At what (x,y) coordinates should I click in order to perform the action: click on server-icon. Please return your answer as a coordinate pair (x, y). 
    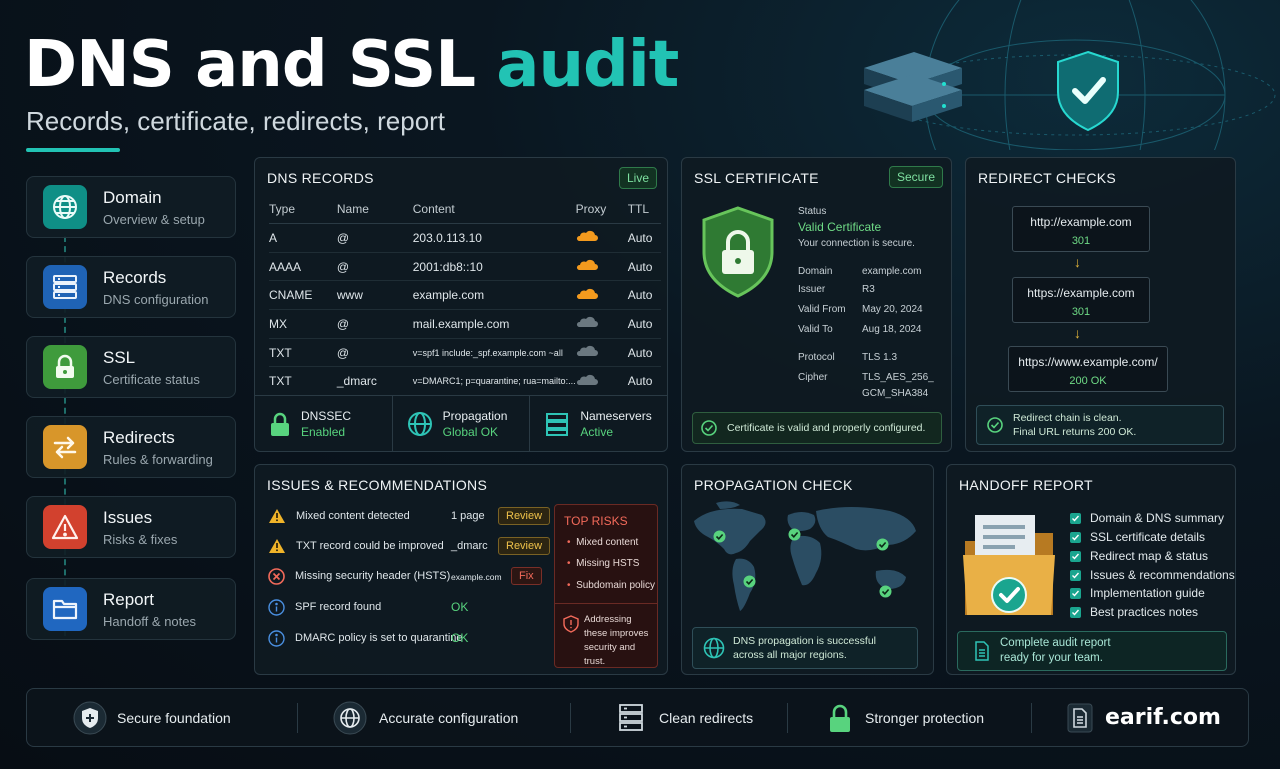
    Looking at the image, I should click on (557, 424).